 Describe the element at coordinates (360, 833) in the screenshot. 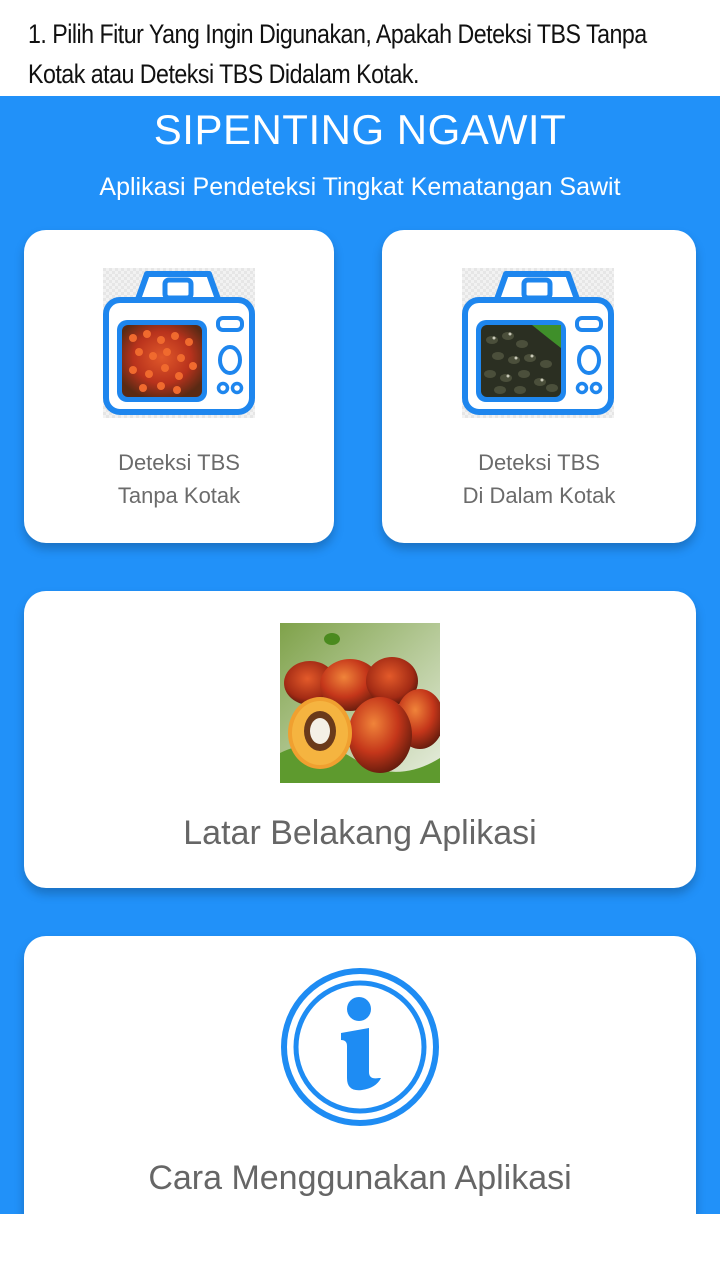

I see `background-info-label: Latar Belakang Aplikasi` at that location.